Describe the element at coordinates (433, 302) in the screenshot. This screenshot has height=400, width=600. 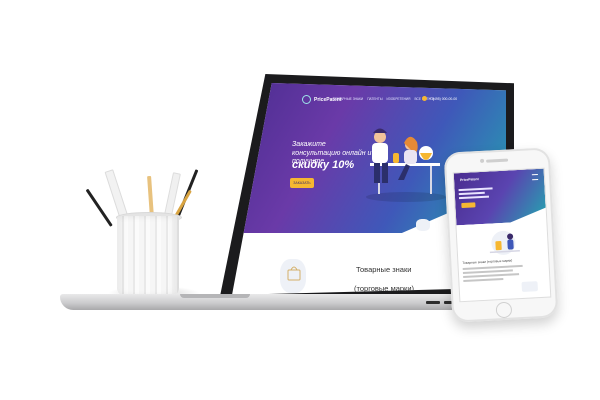
I see `laptop-port` at that location.